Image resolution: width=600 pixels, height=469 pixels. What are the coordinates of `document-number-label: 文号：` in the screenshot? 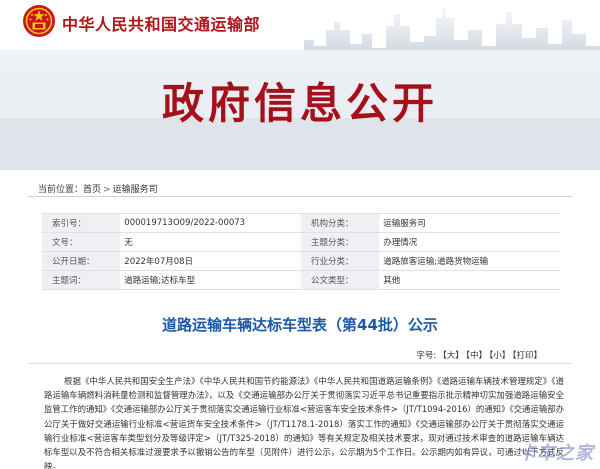 It's located at (81, 242).